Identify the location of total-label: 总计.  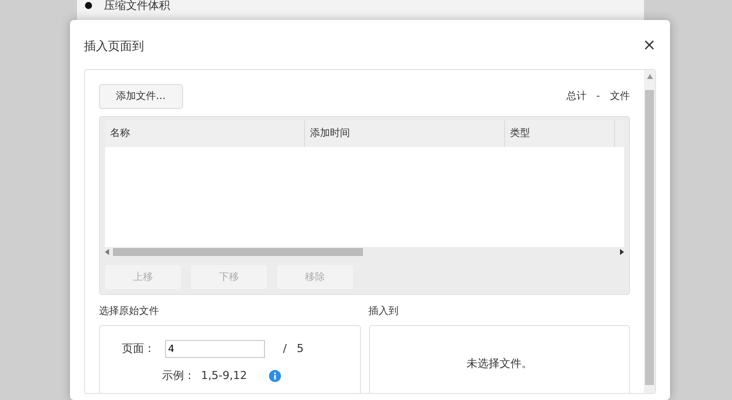
(576, 97).